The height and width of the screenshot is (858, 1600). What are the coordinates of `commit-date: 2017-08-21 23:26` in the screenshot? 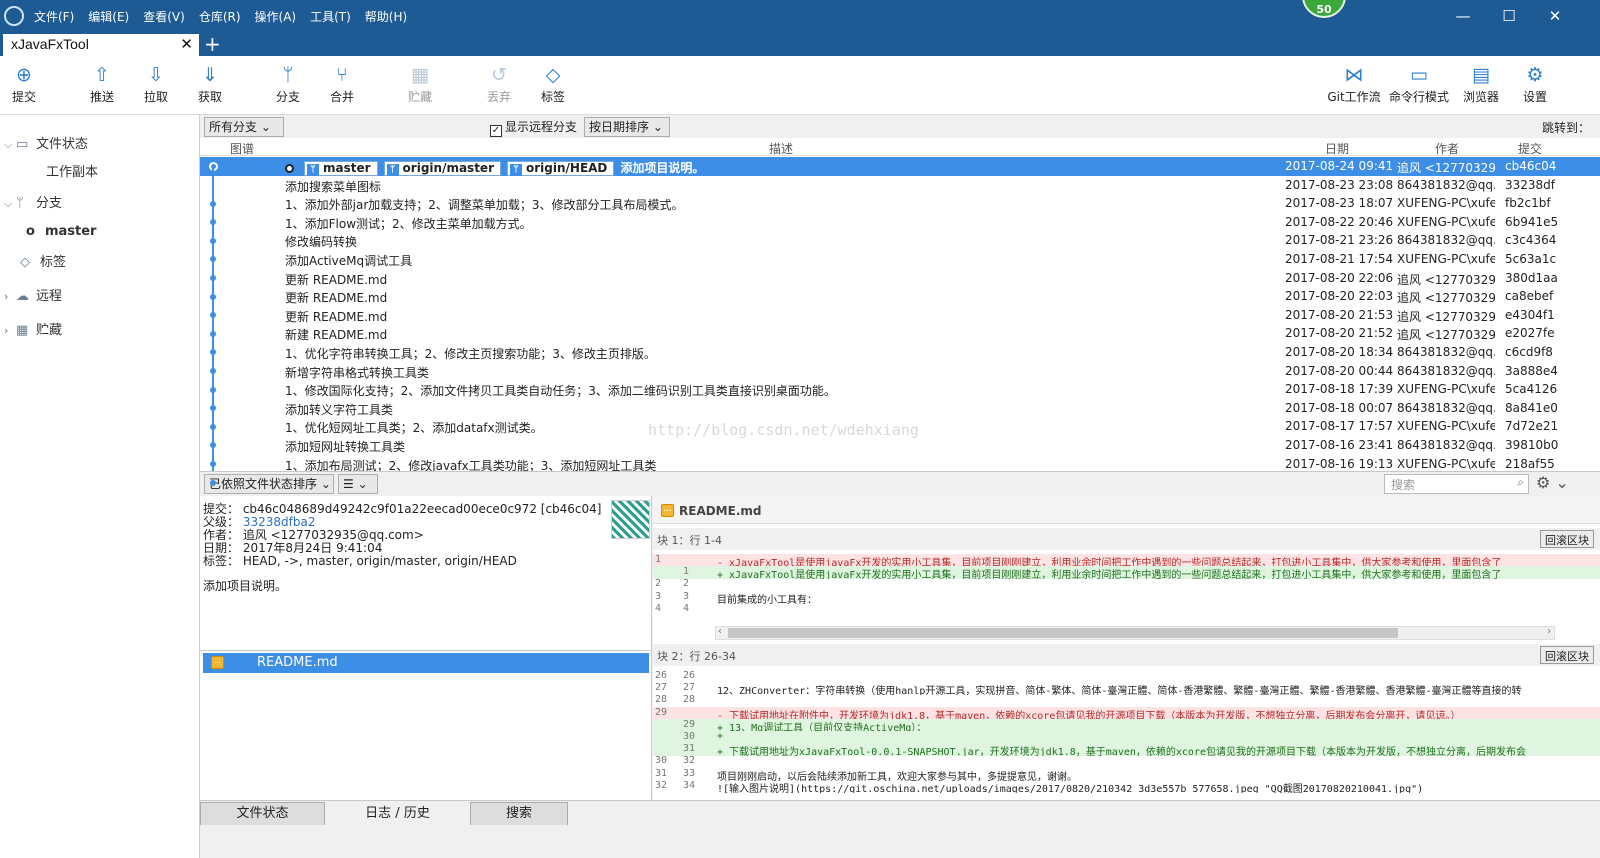 It's located at (1339, 240).